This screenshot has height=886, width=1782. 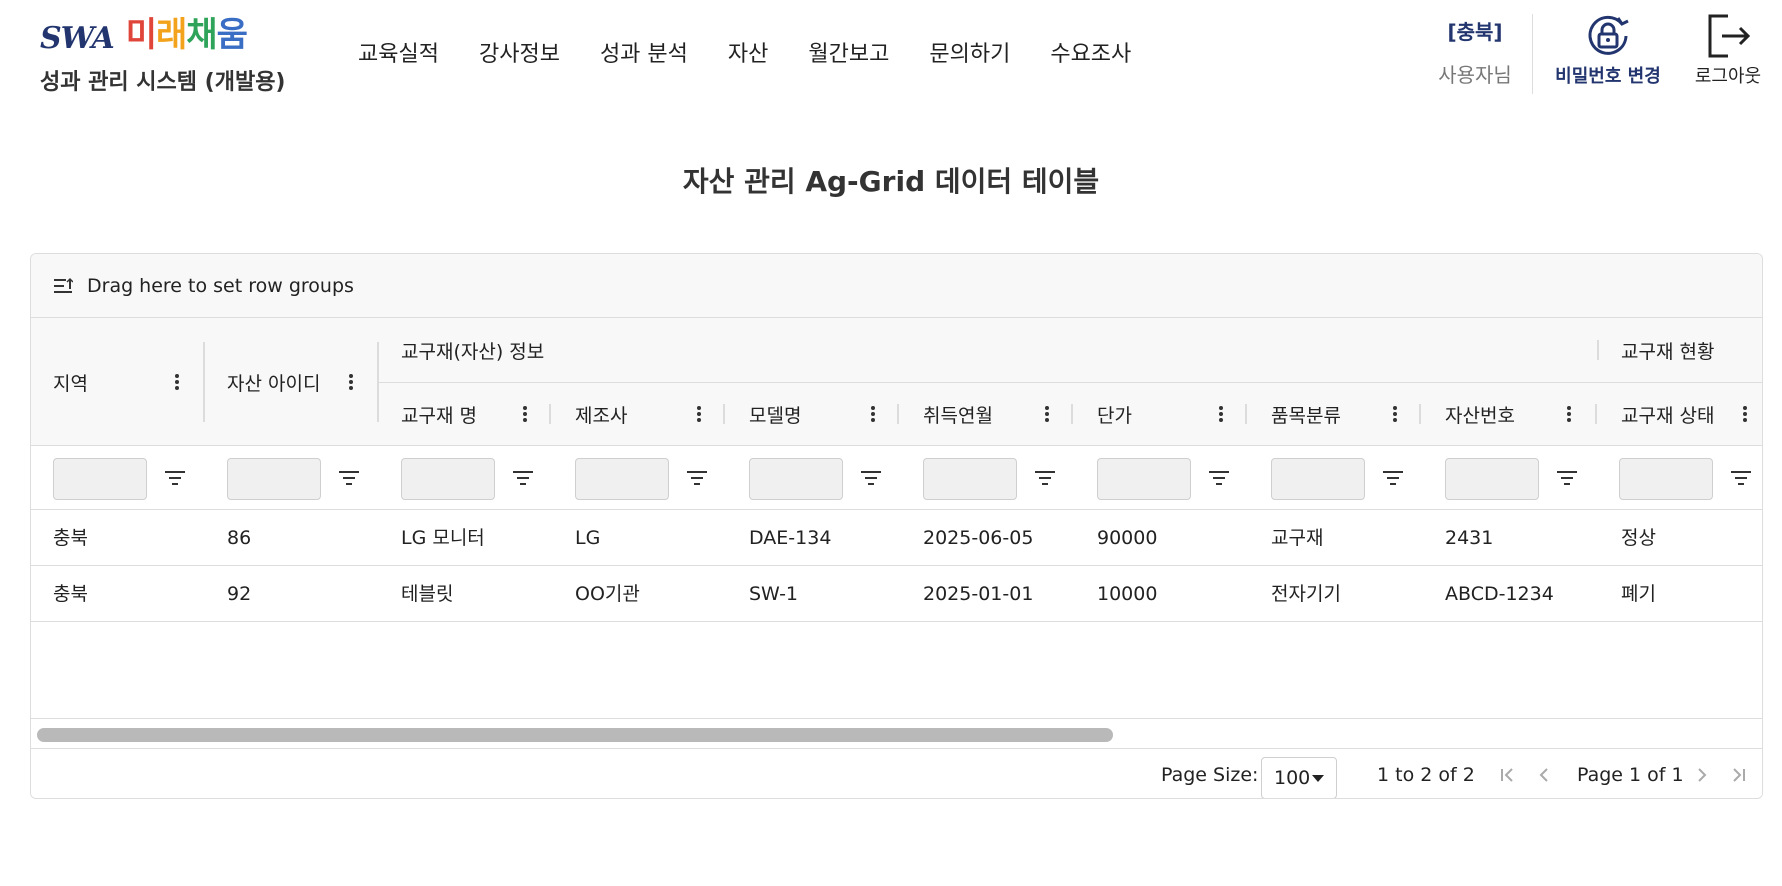 I want to click on col-header-asset-number: 자산번호, so click(x=1509, y=414).